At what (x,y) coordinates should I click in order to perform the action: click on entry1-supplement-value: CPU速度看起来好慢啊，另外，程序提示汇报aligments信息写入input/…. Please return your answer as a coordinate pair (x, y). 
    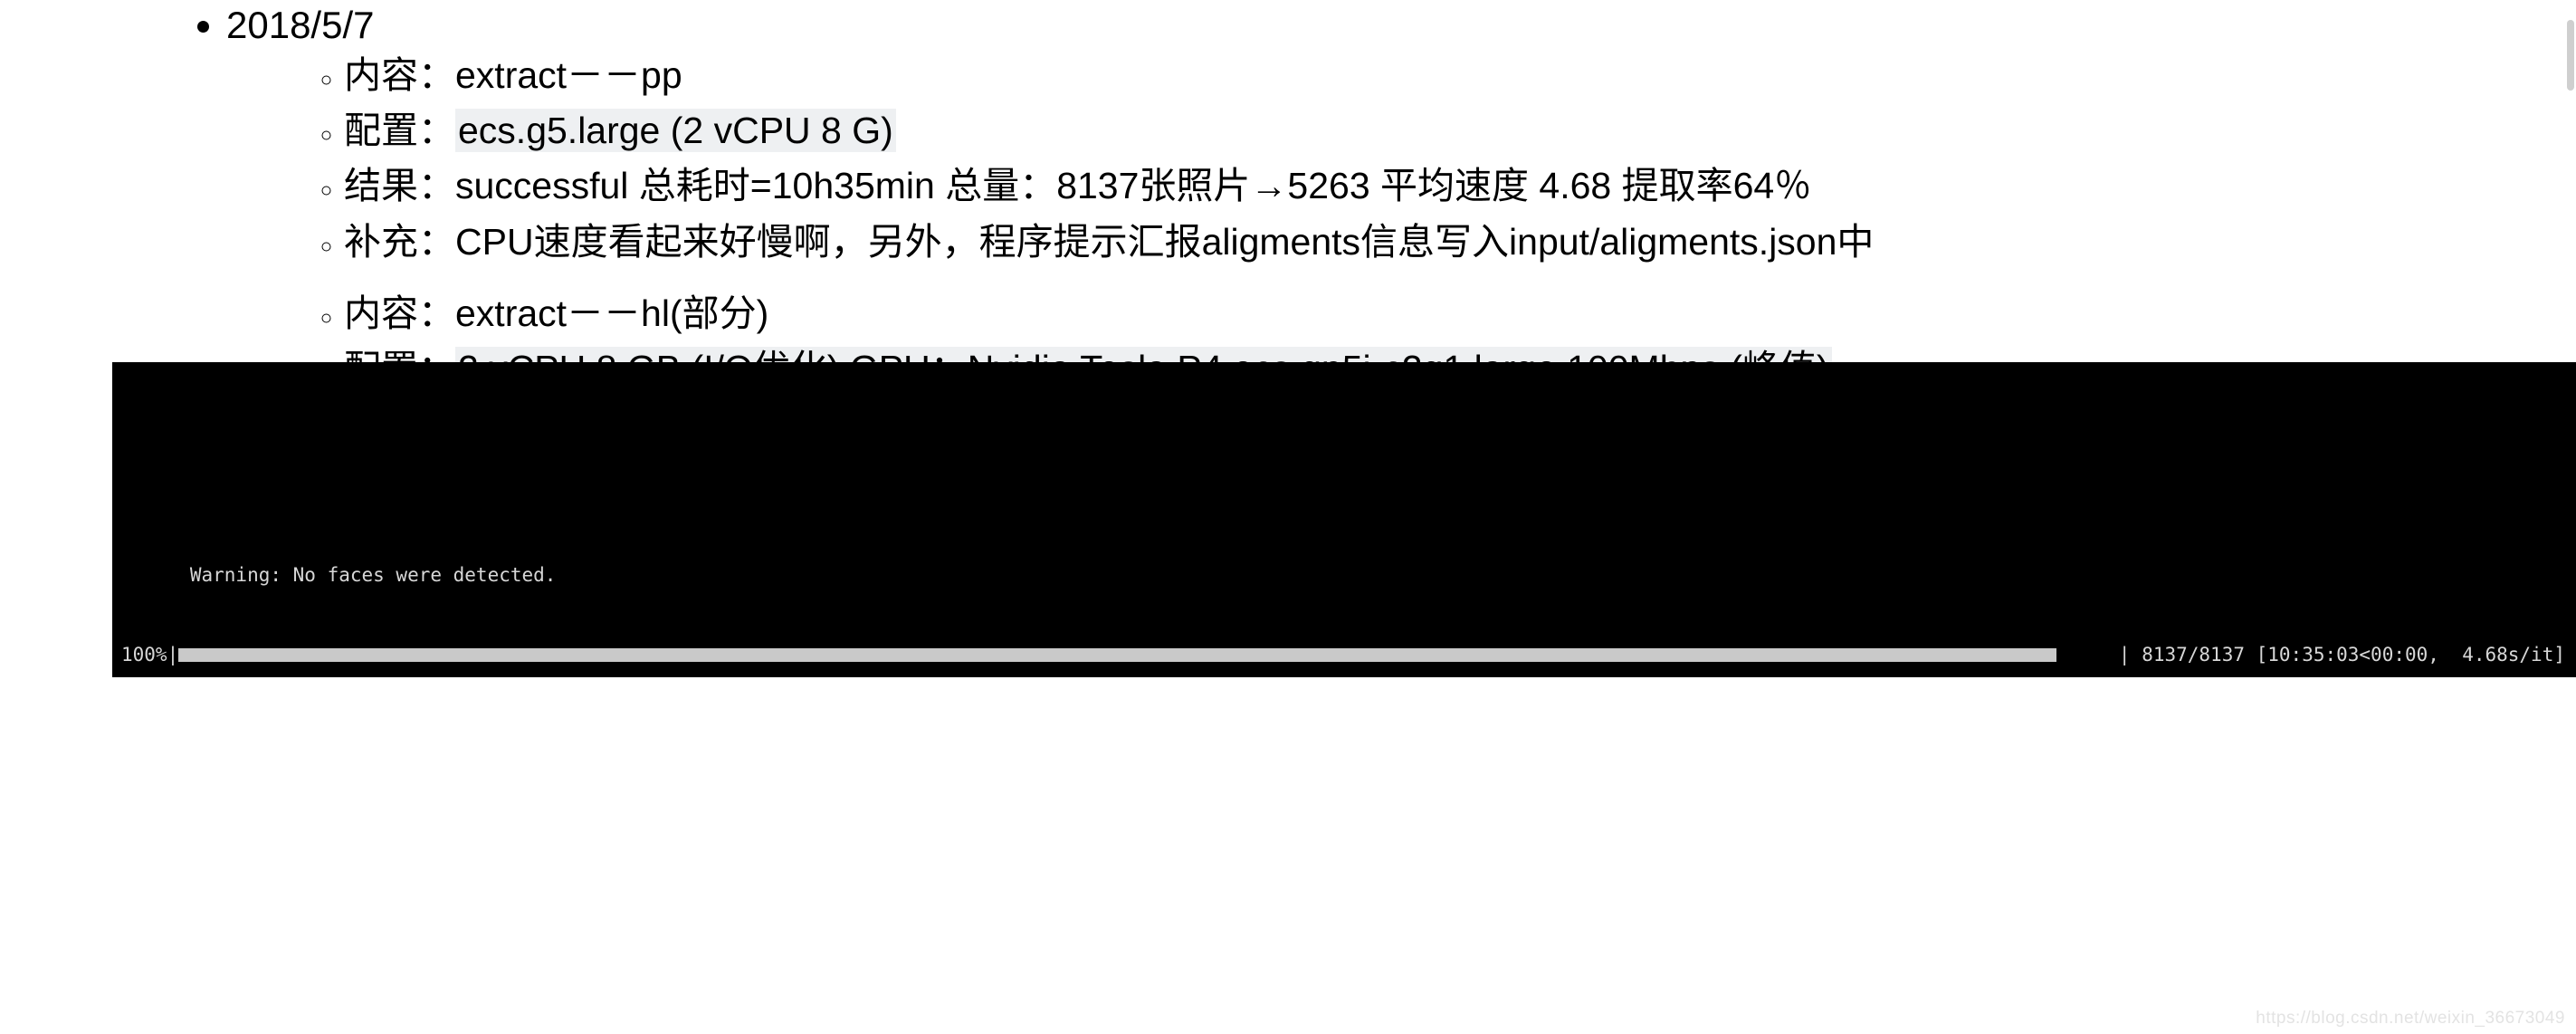
    Looking at the image, I should click on (1165, 242).